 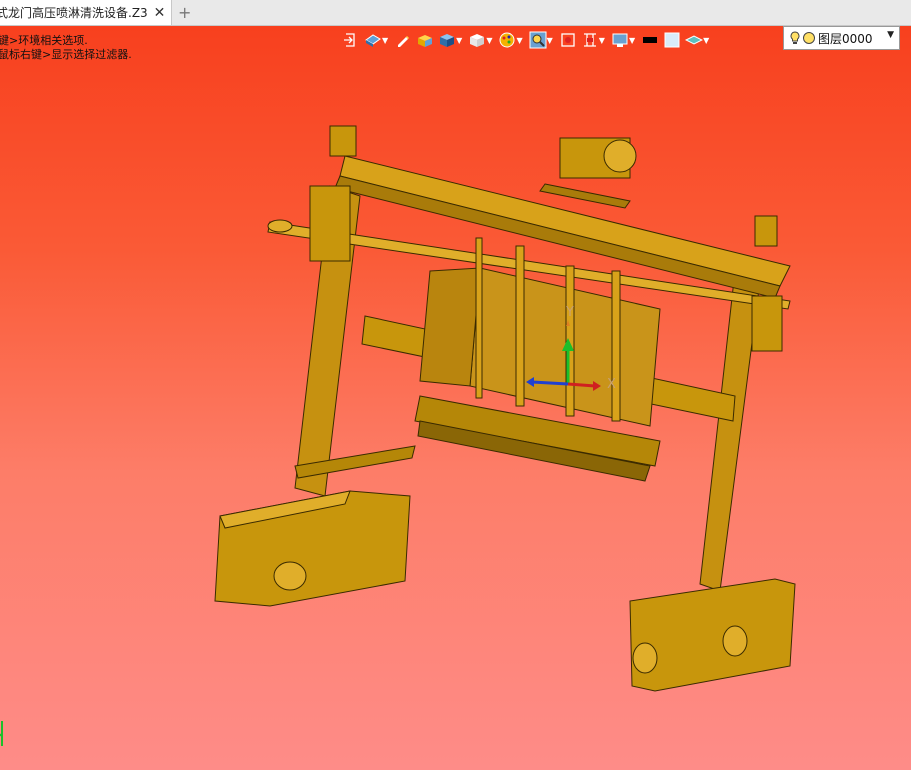 What do you see at coordinates (1, 733) in the screenshot?
I see `corner-axis-icon` at bounding box center [1, 733].